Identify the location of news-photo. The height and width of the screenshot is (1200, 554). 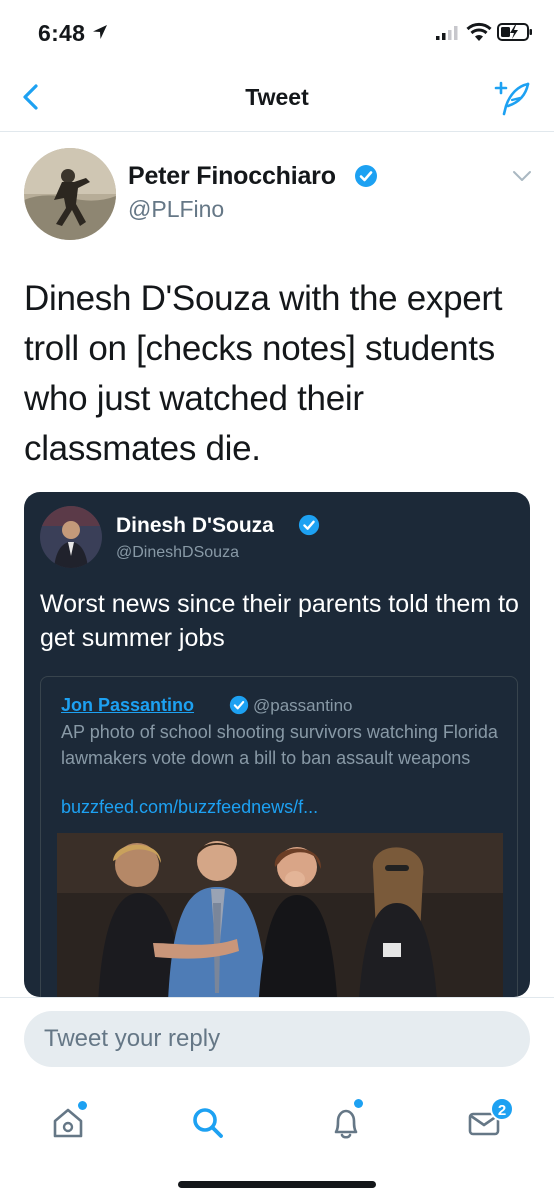
(280, 915).